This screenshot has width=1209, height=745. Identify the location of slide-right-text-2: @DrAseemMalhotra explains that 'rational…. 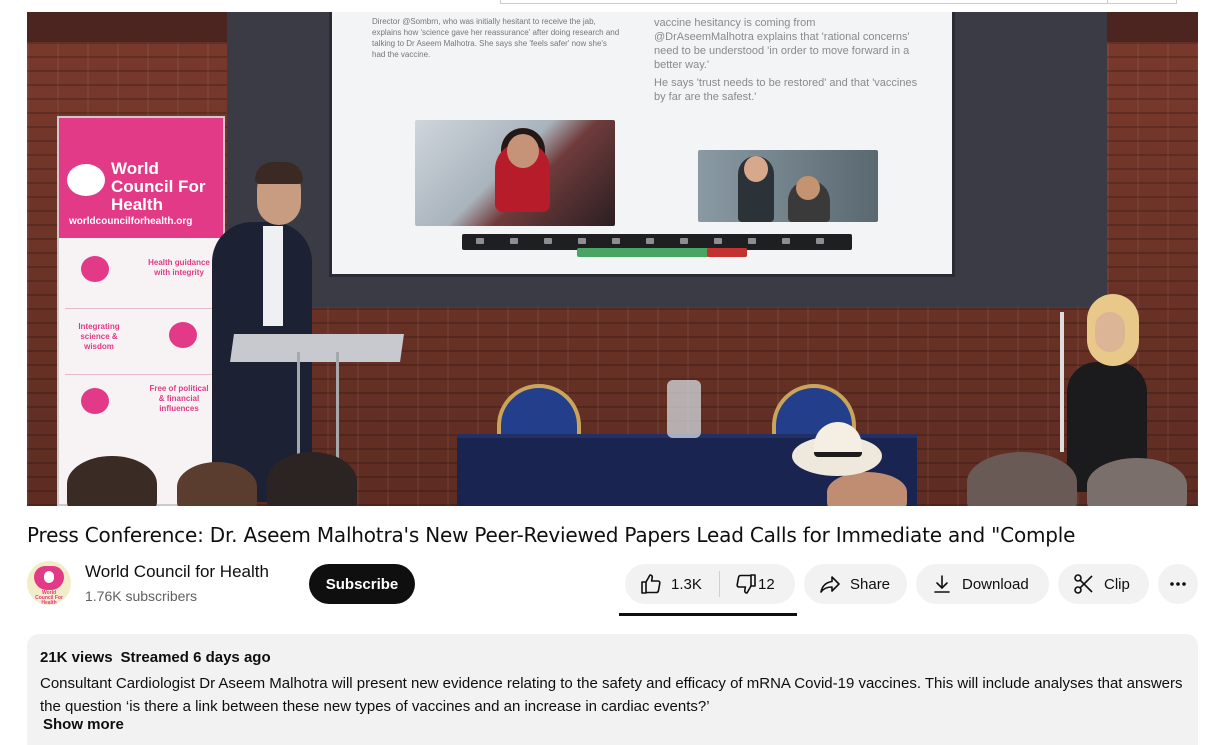
(782, 51).